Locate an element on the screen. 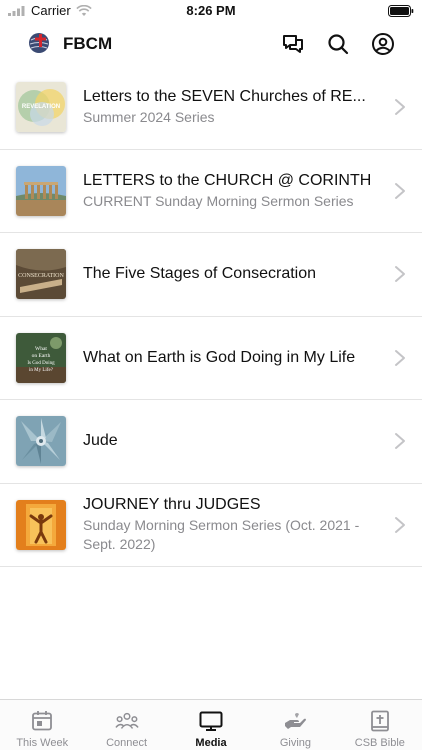 This screenshot has height=750, width=422. judges-thumbnail is located at coordinates (41, 524).